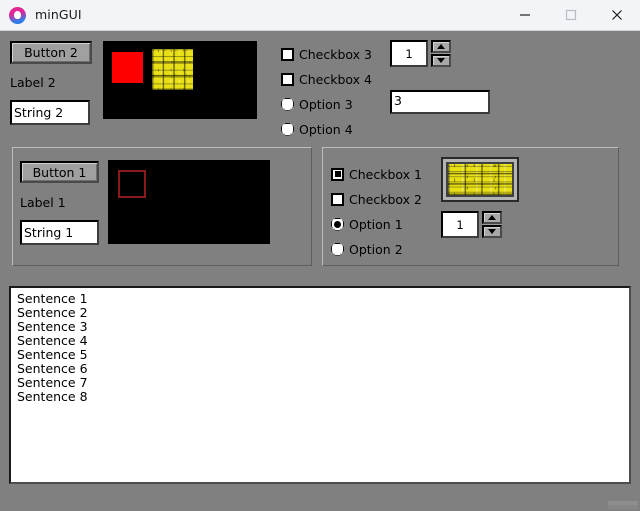  I want to click on spinbox-top-down-button, so click(441, 60).